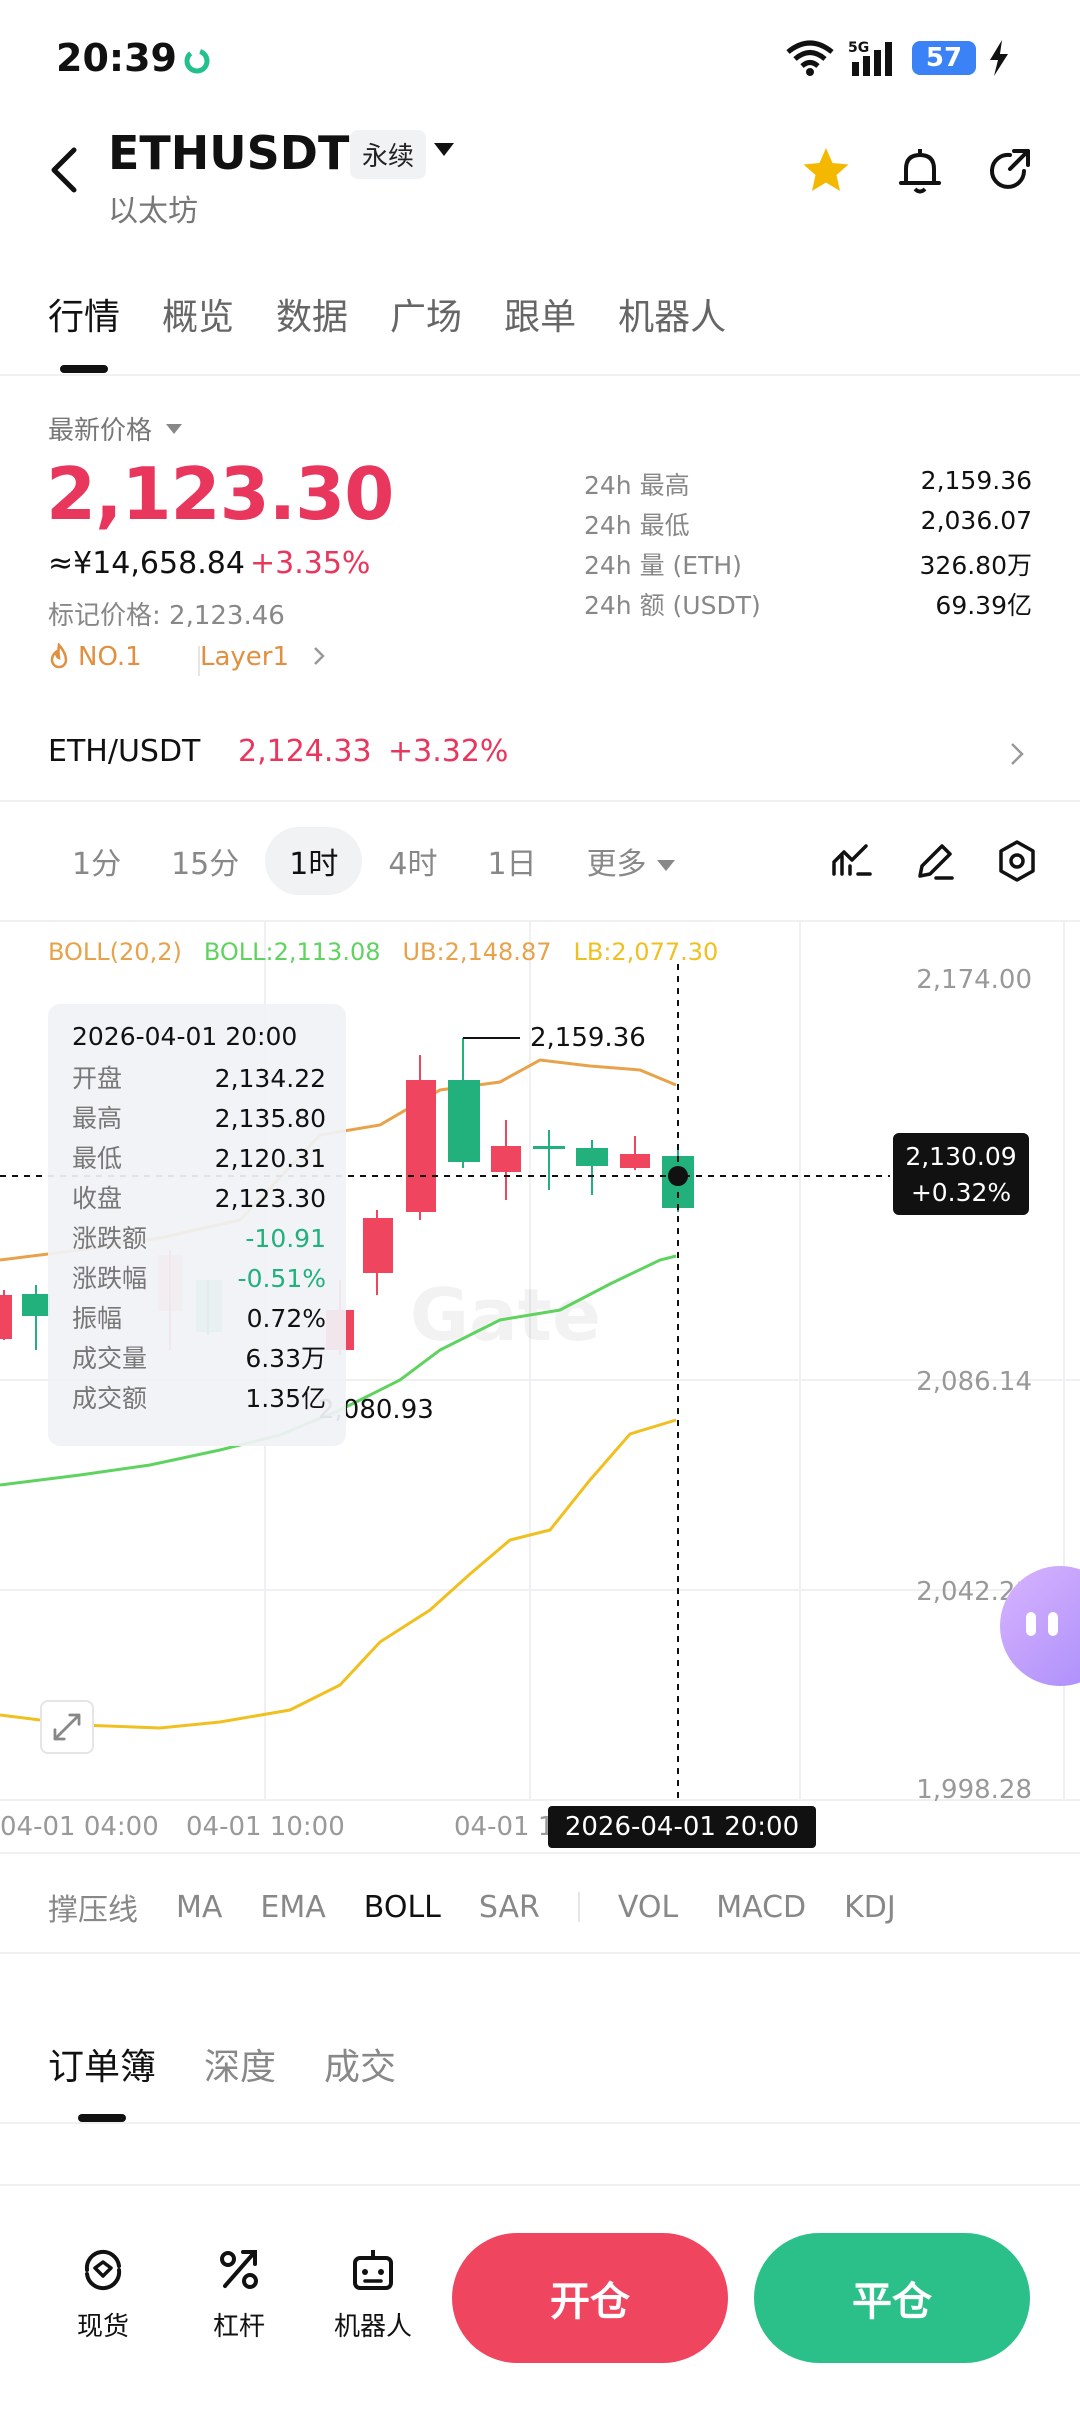 This screenshot has height=2412, width=1080. I want to click on tab-data: 数据, so click(312, 314).